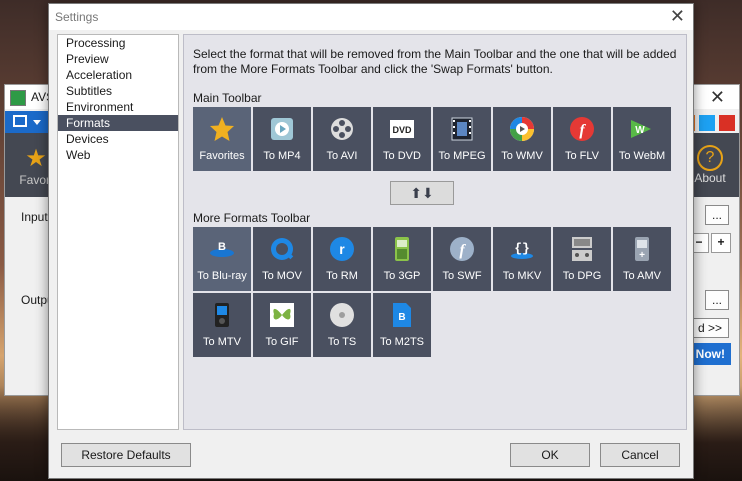 This screenshot has width=742, height=481. What do you see at coordinates (118, 155) in the screenshot?
I see `nav-item-web: Web` at bounding box center [118, 155].